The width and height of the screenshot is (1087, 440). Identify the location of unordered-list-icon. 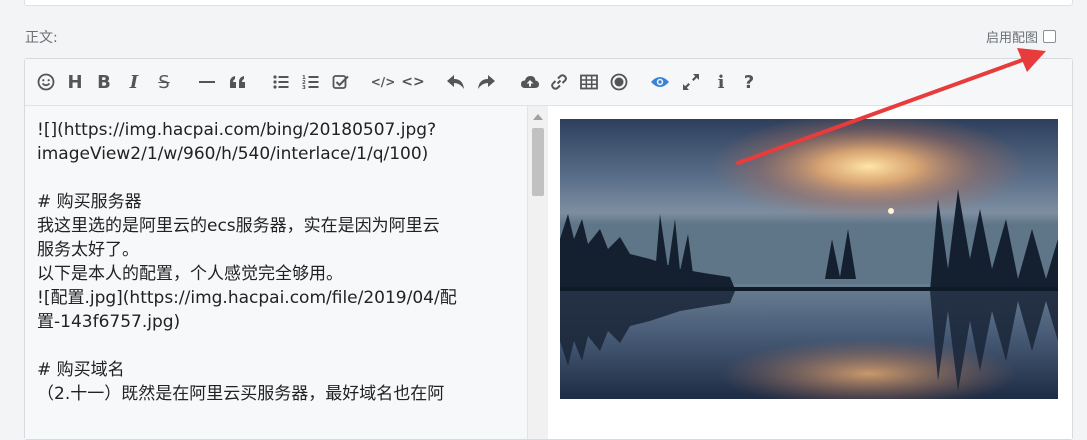
(281, 82).